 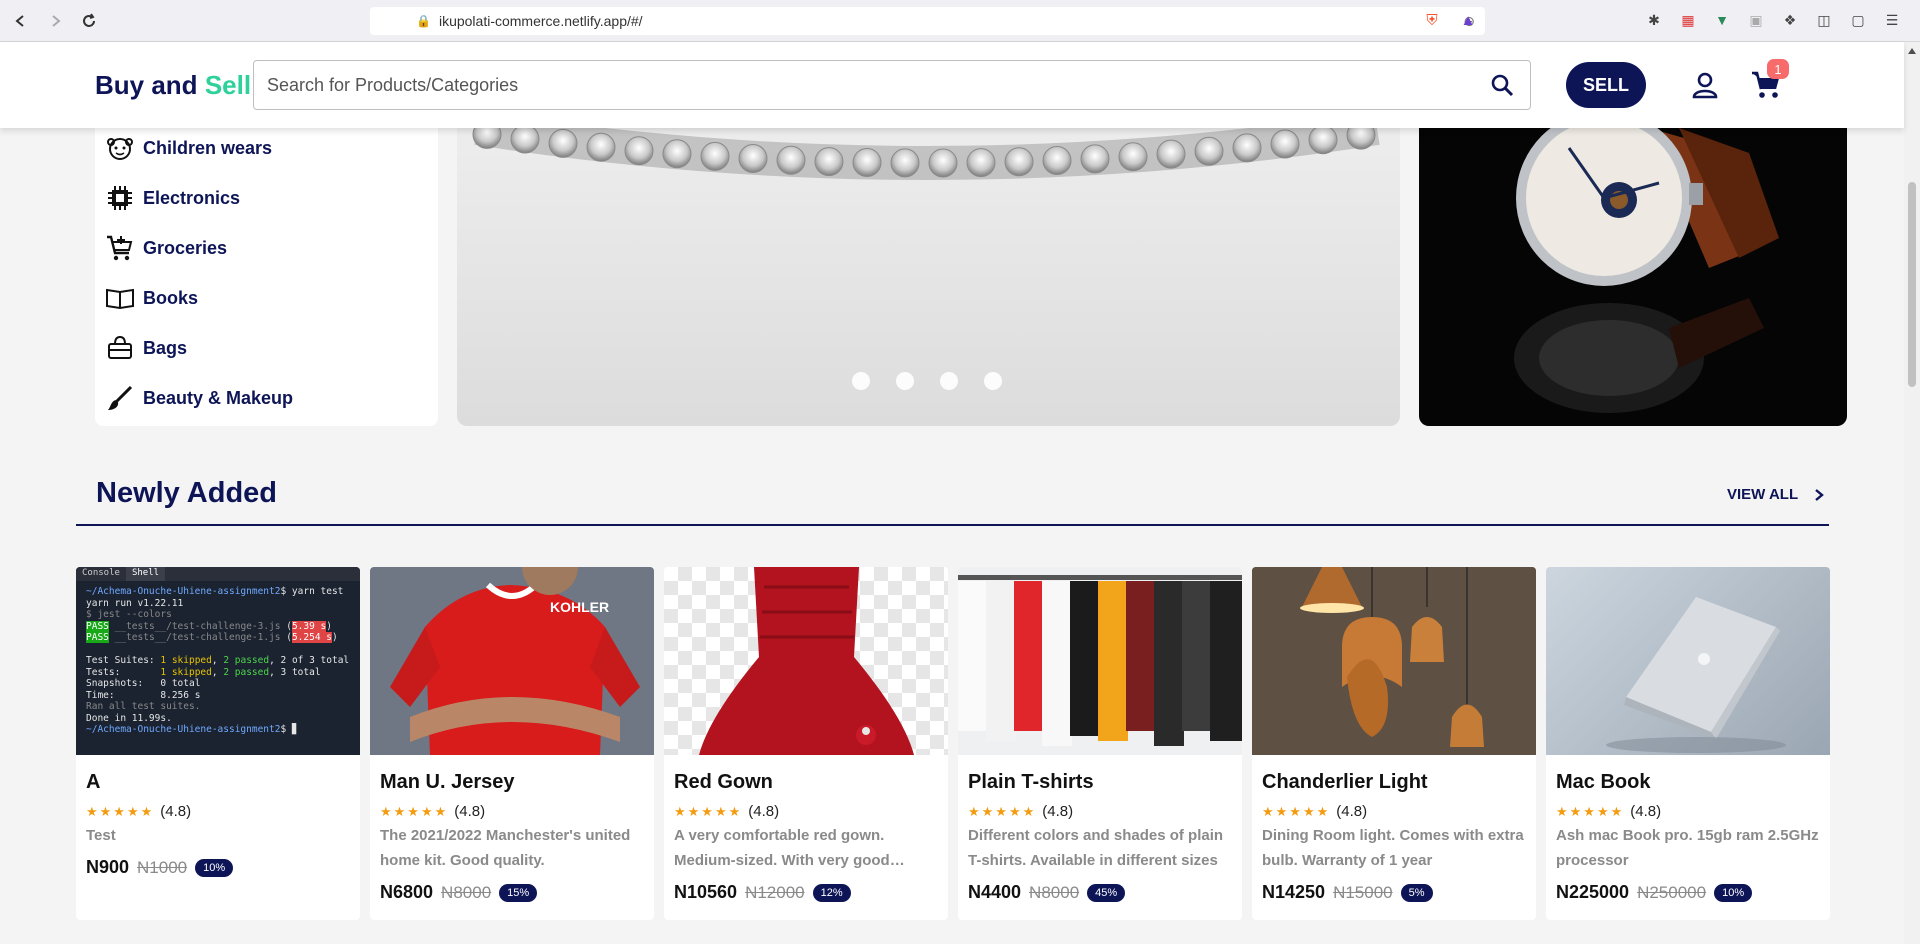 What do you see at coordinates (1912, 493) in the screenshot?
I see `page-scrollbar` at bounding box center [1912, 493].